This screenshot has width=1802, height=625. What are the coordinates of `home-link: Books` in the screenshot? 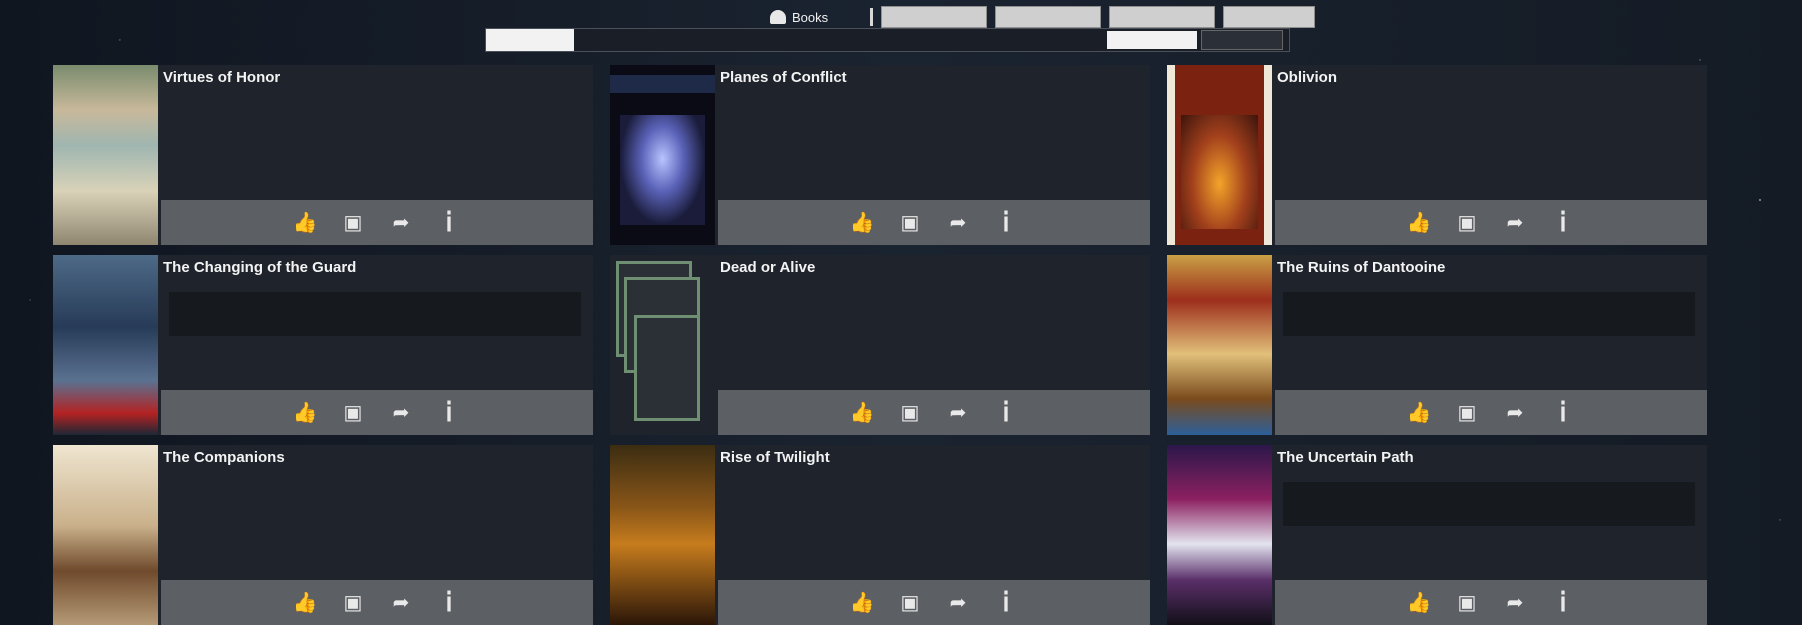 It's located at (811, 17).